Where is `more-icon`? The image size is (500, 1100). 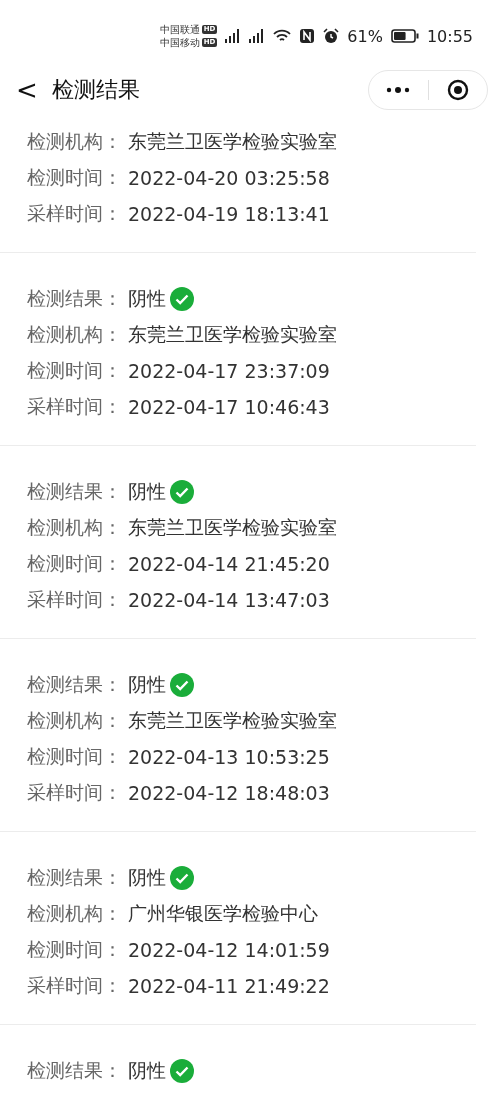 more-icon is located at coordinates (398, 90).